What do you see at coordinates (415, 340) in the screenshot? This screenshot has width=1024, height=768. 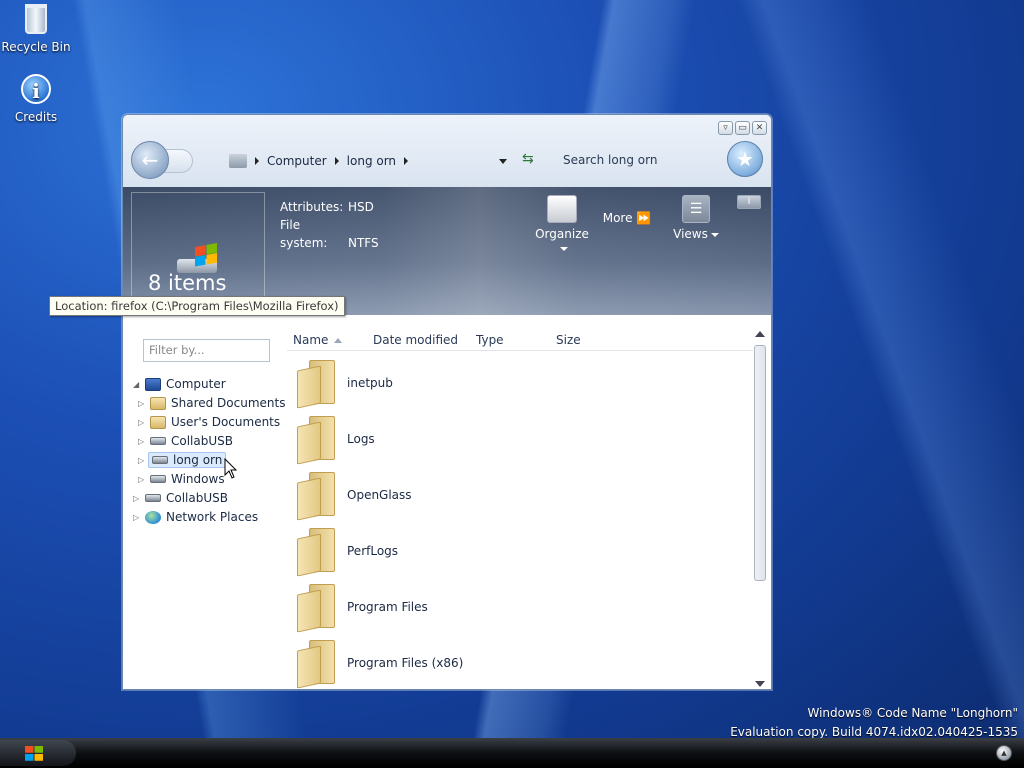 I see `column-date-modified: Date modified` at bounding box center [415, 340].